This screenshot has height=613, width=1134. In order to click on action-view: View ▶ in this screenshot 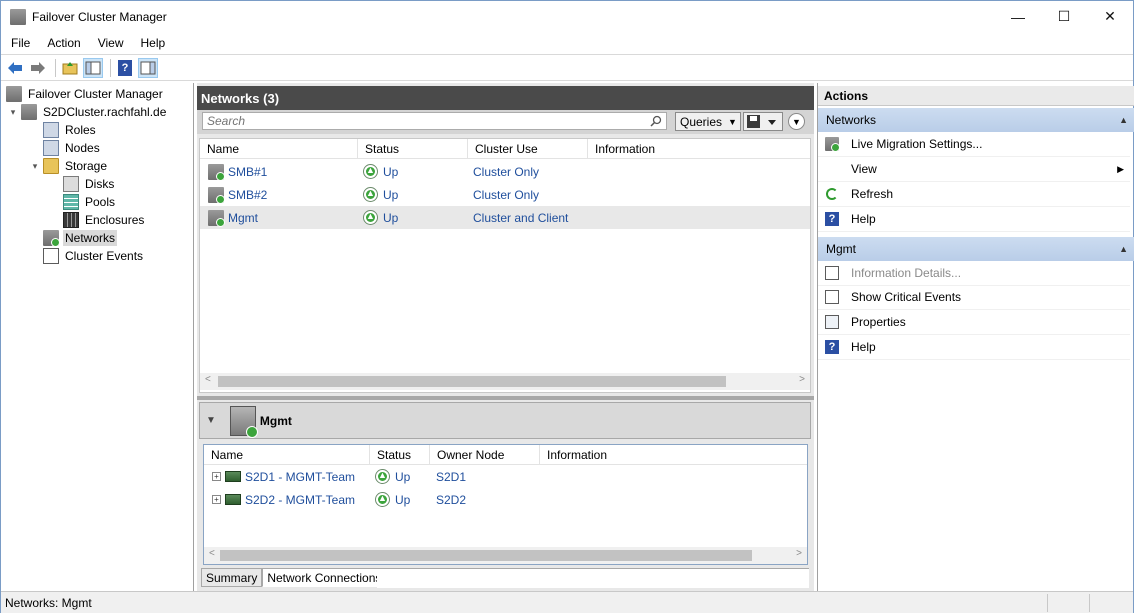, I will do `click(974, 169)`.